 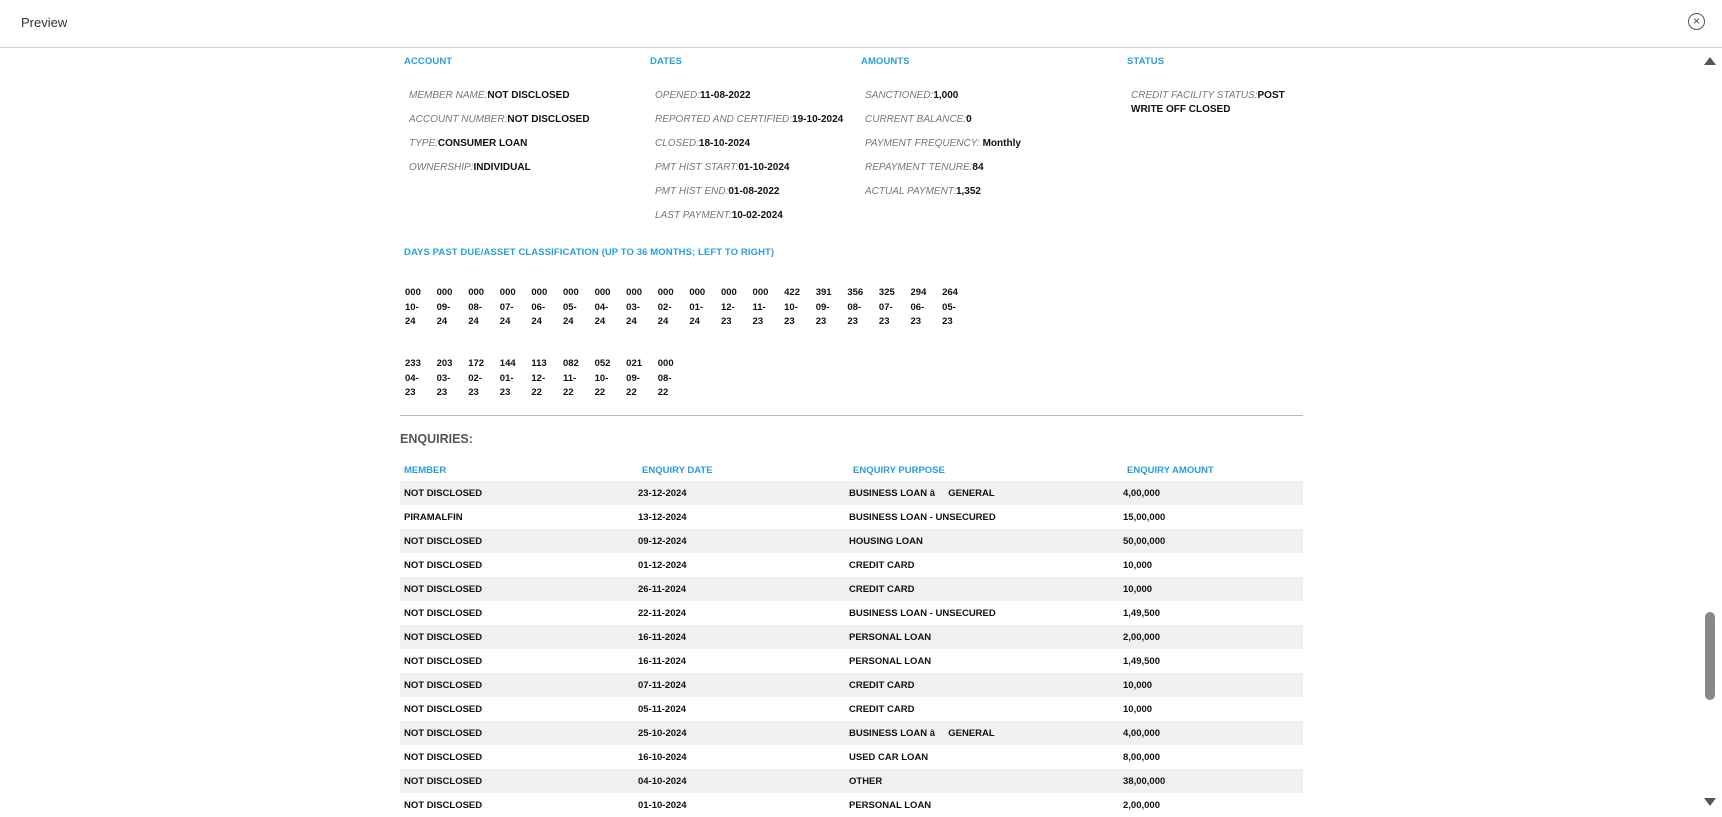 I want to click on member-name-field: MEMBER NAME:NOT DISCLOSED, so click(x=489, y=95).